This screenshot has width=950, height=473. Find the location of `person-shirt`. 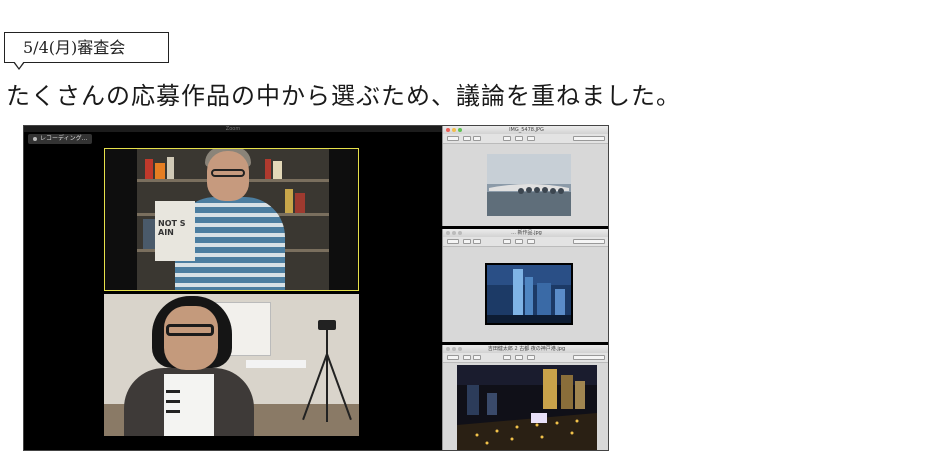

person-shirt is located at coordinates (189, 405).